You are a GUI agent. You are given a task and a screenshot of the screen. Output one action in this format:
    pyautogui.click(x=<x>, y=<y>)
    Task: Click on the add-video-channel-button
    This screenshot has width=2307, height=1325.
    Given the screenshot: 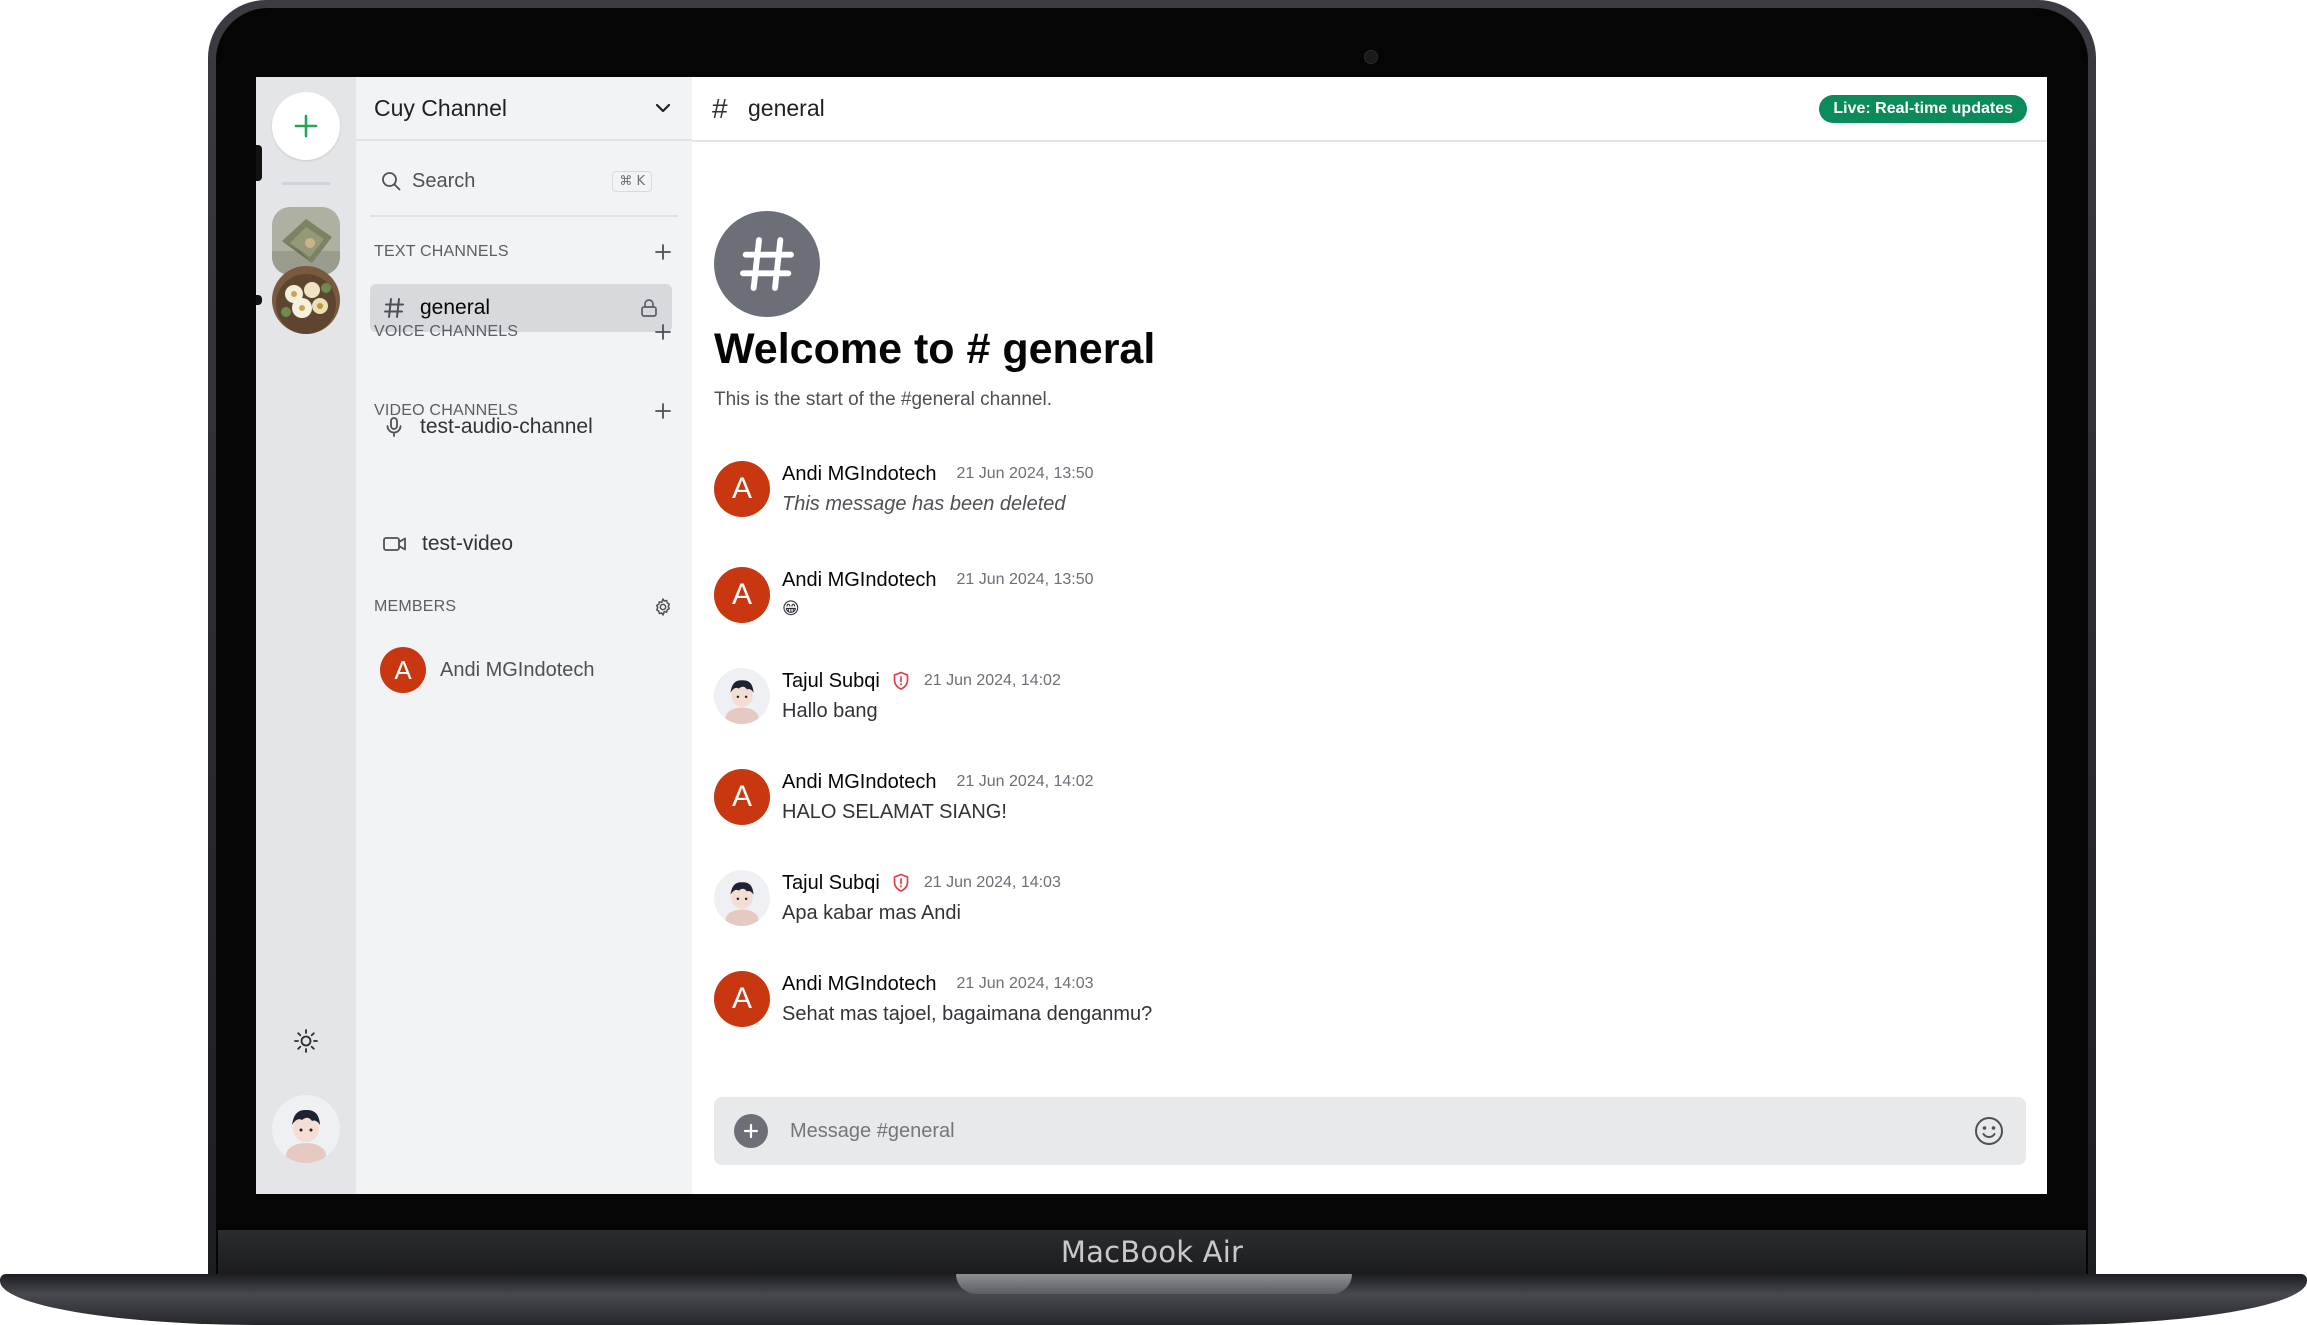 What is the action you would take?
    pyautogui.click(x=663, y=411)
    